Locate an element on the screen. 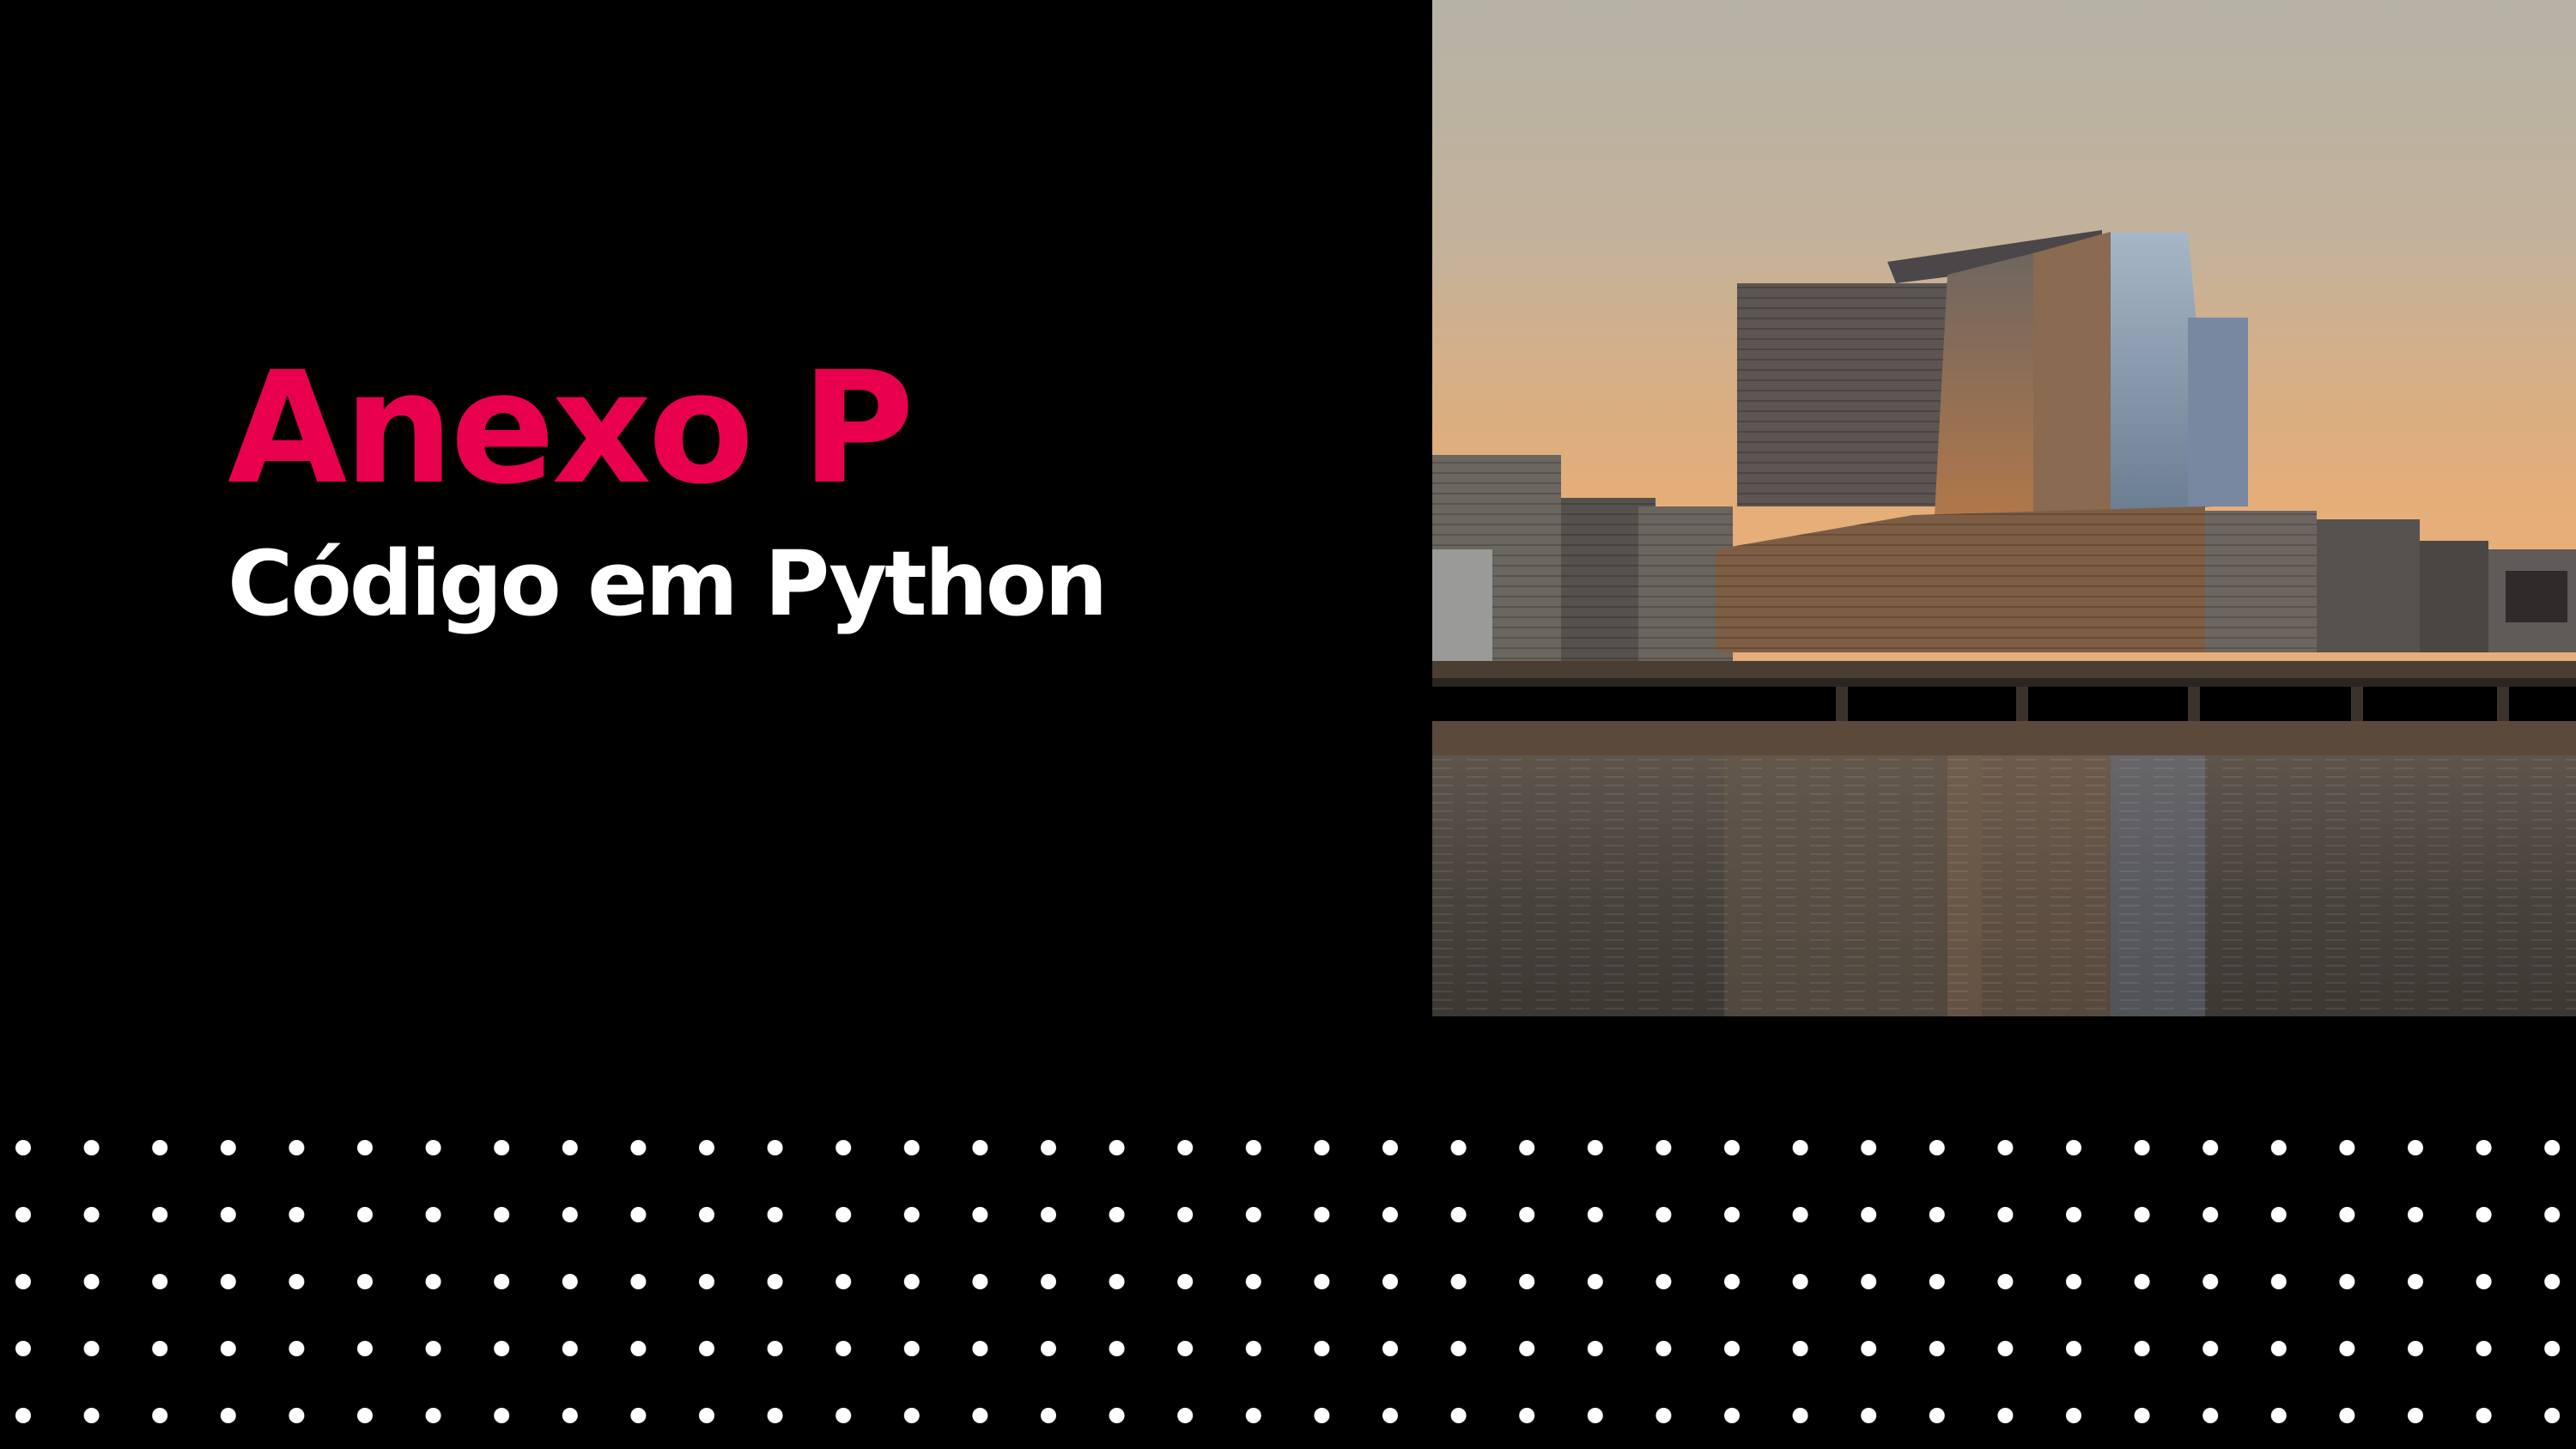  slide-title: Anexo P is located at coordinates (571, 428).